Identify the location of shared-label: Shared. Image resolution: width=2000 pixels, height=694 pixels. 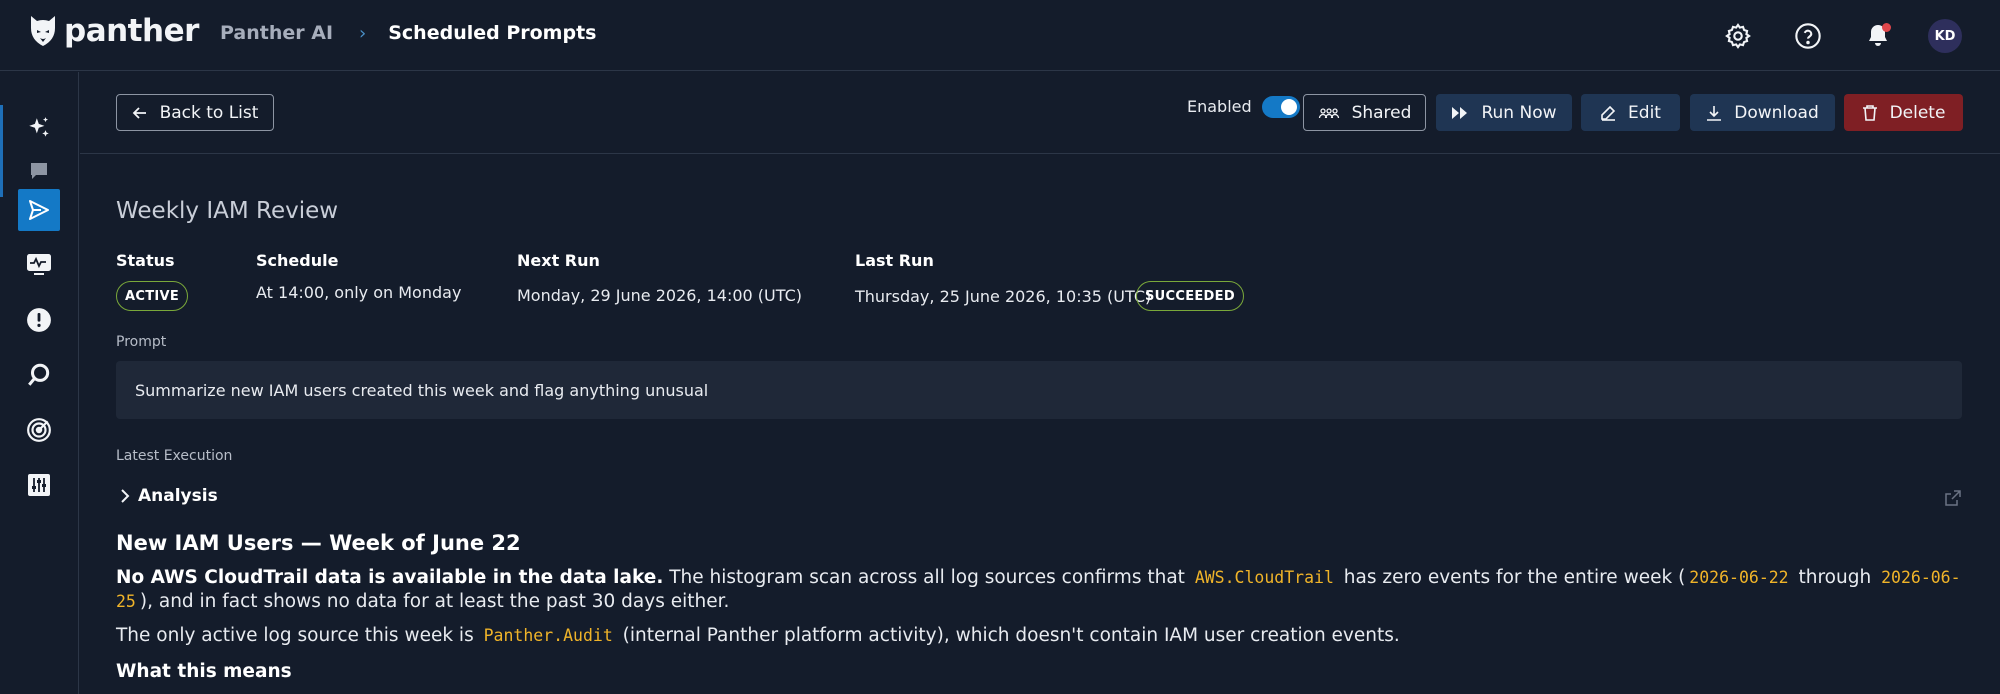
(1381, 112).